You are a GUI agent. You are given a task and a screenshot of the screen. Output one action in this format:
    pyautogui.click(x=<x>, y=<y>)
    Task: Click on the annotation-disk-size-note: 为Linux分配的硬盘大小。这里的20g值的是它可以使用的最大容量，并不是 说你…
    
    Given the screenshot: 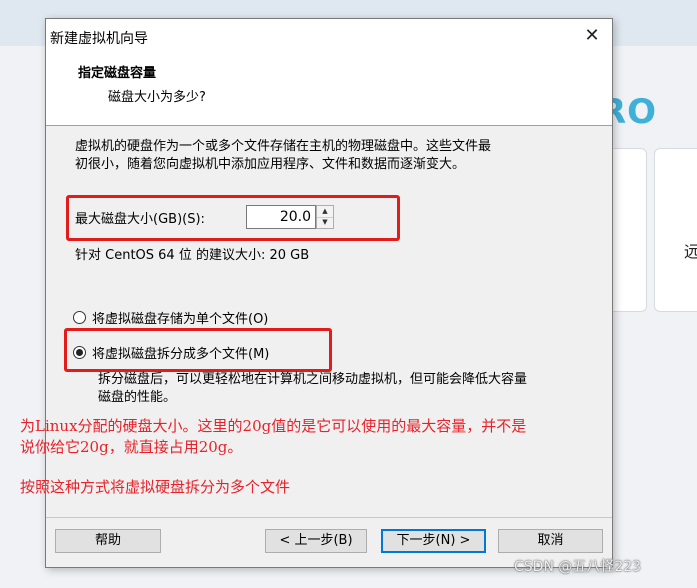 What is the action you would take?
    pyautogui.click(x=320, y=437)
    